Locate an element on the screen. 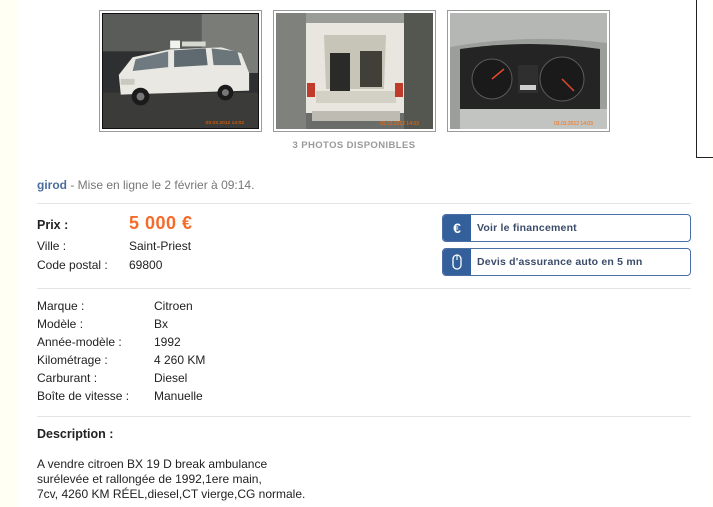  spec-value: Manuelle is located at coordinates (178, 396).